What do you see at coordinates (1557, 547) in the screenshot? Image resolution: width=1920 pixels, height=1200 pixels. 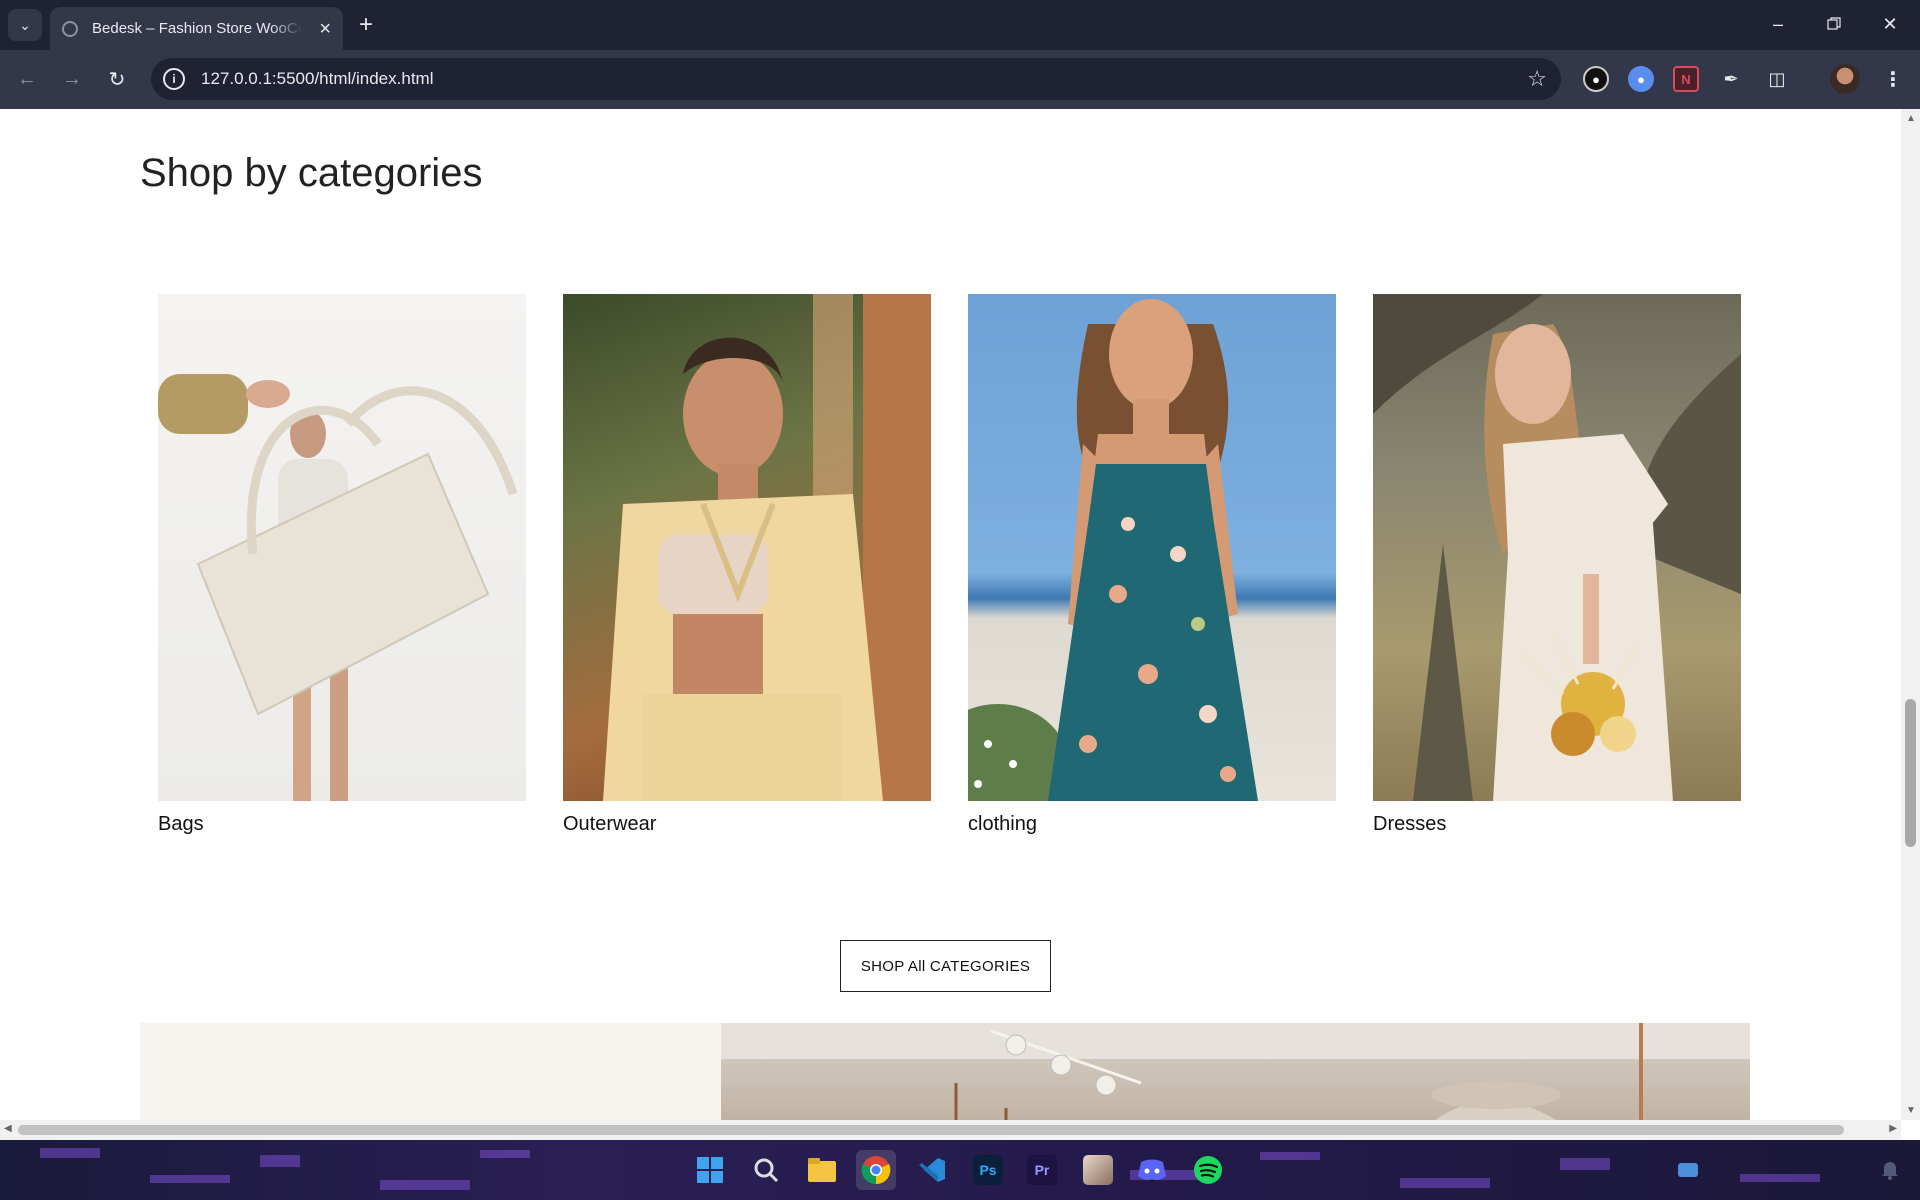 I see `category-image-dresses` at bounding box center [1557, 547].